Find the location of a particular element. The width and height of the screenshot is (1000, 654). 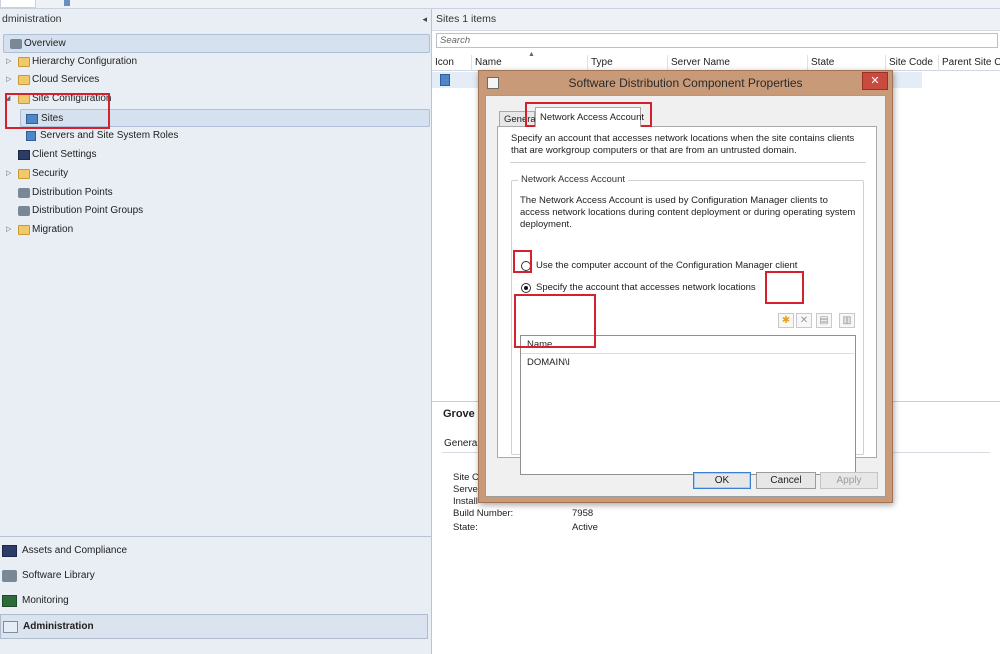

distribution-group-icon is located at coordinates (24, 211).